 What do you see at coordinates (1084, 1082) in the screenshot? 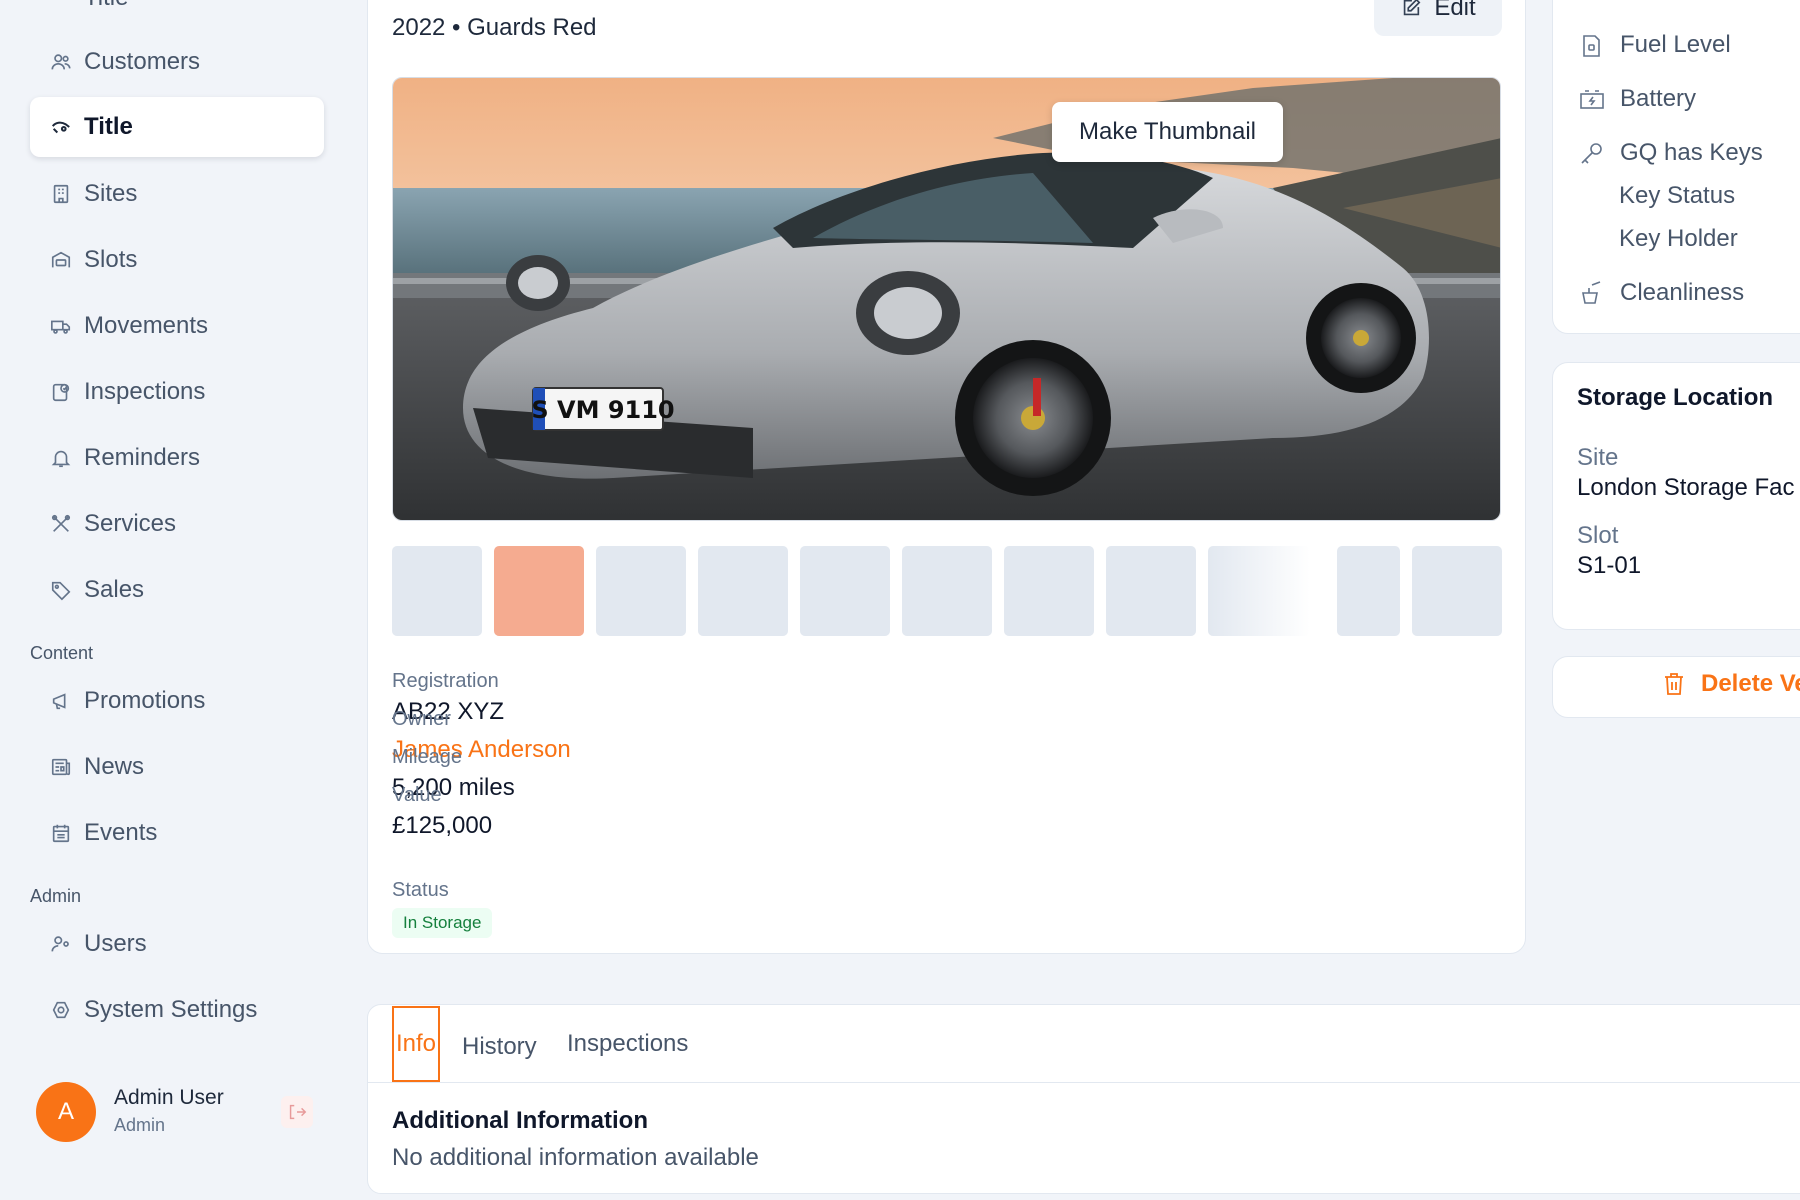
I see `tabs-divider` at bounding box center [1084, 1082].